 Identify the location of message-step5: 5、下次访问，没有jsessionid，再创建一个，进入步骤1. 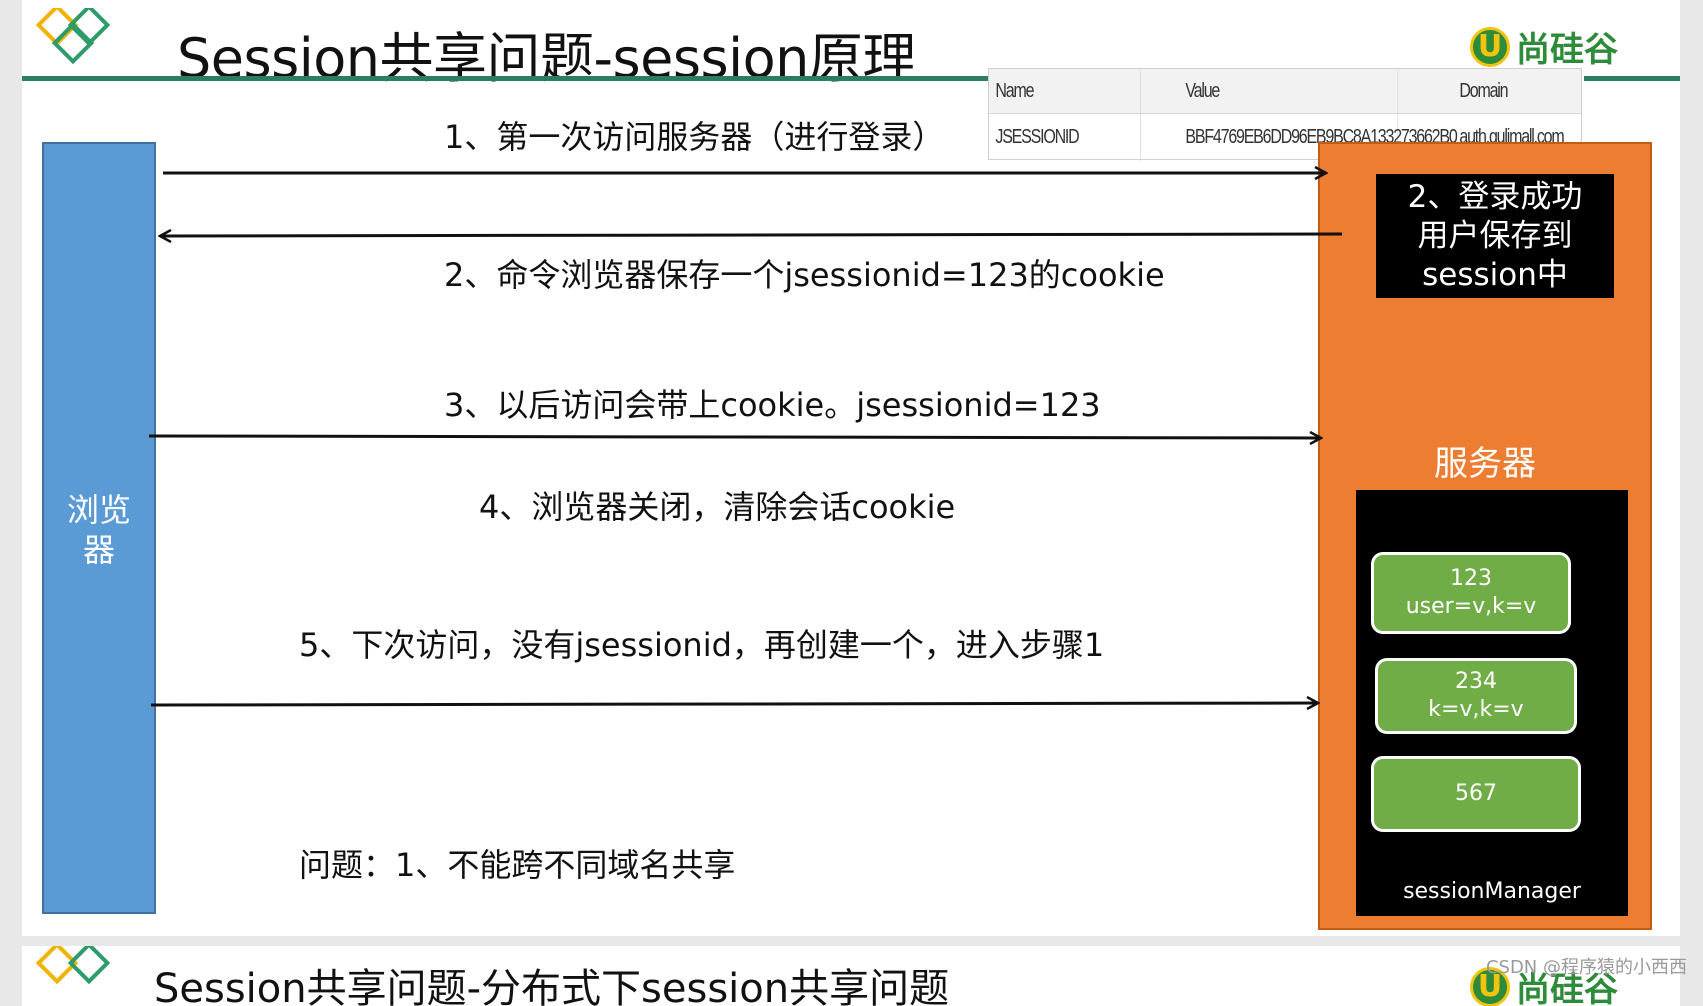
(701, 643).